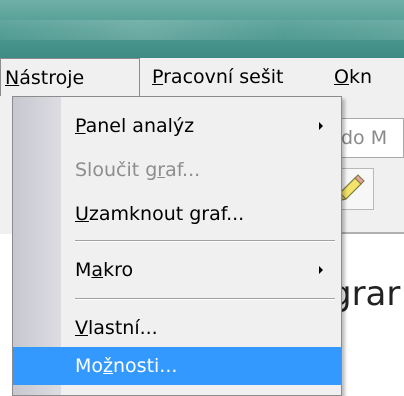 The width and height of the screenshot is (404, 396). What do you see at coordinates (223, 77) in the screenshot?
I see `menubar-workbook-label: racovní sešit` at bounding box center [223, 77].